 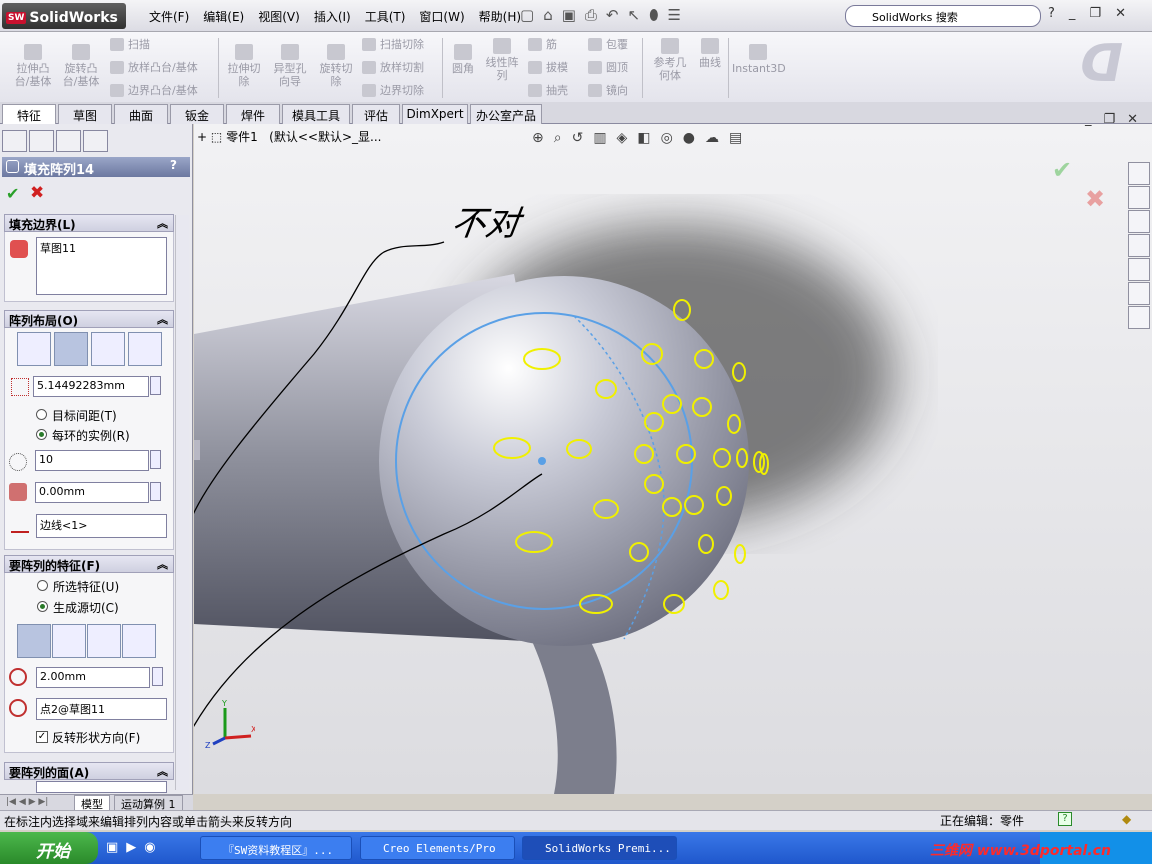 What do you see at coordinates (101, 526) in the screenshot?
I see `direction-field: 边线<1>` at bounding box center [101, 526].